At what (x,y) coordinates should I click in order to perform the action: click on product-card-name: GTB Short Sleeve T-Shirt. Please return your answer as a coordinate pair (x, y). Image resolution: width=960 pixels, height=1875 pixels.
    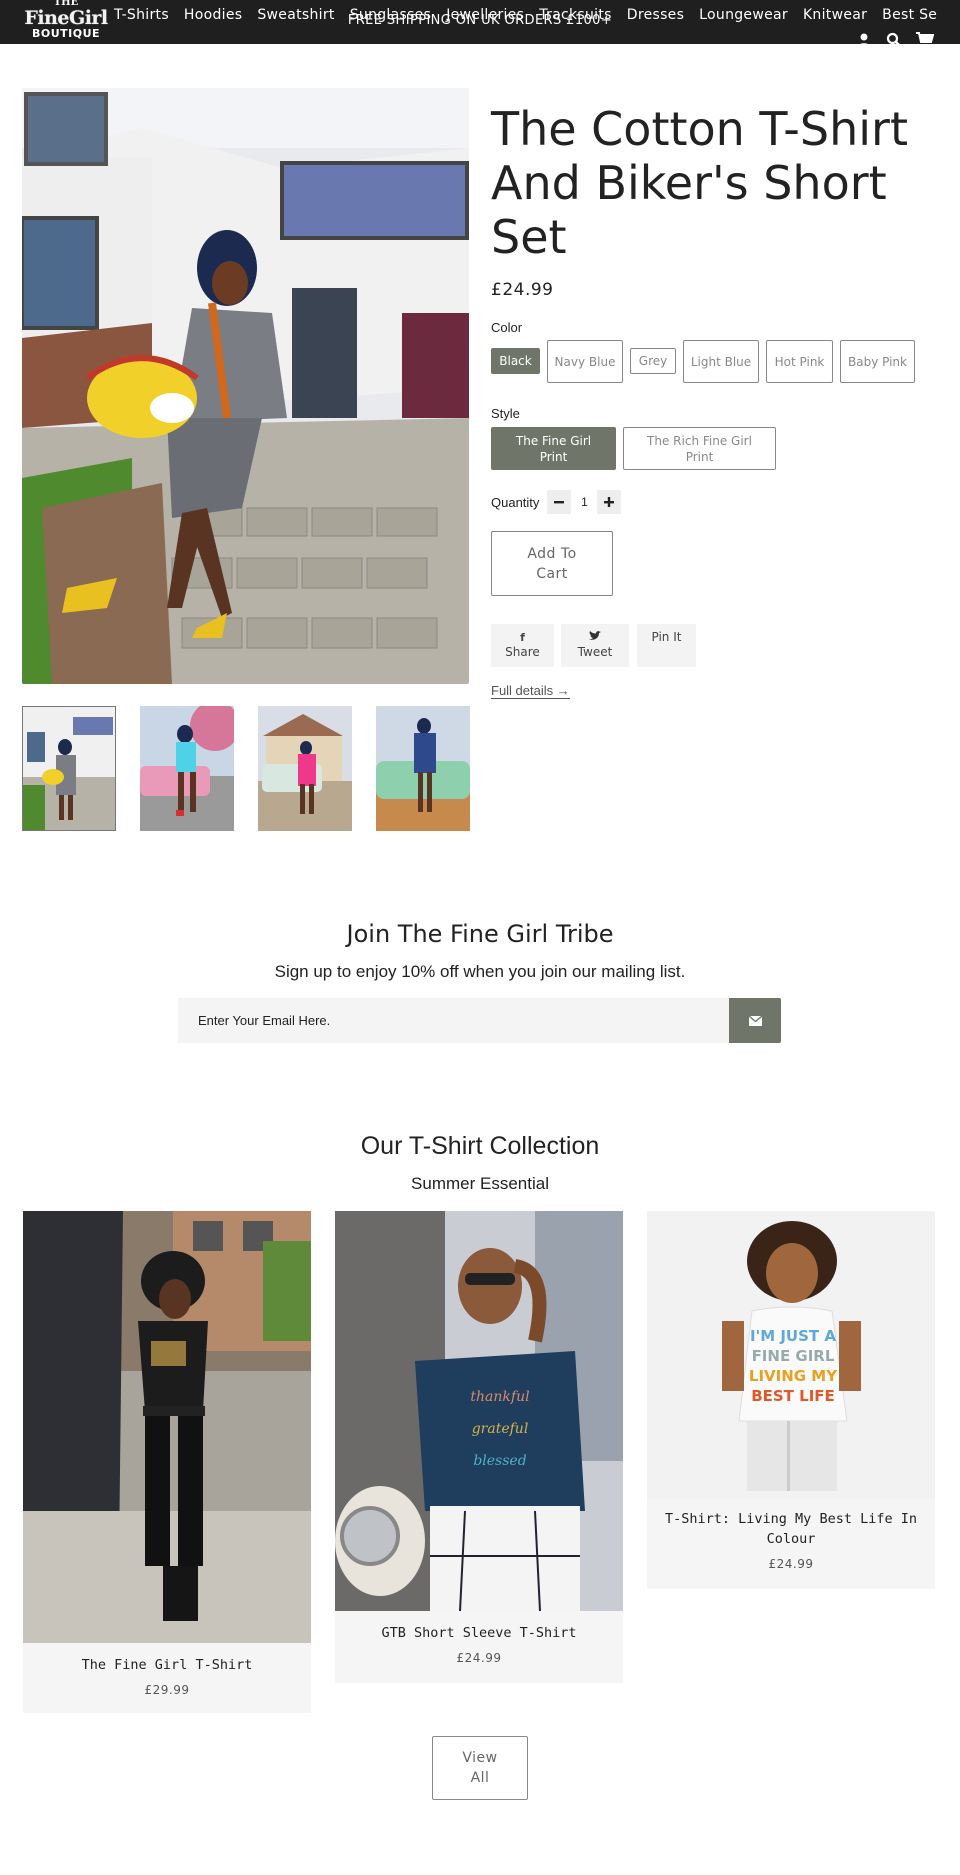
    Looking at the image, I should click on (479, 1633).